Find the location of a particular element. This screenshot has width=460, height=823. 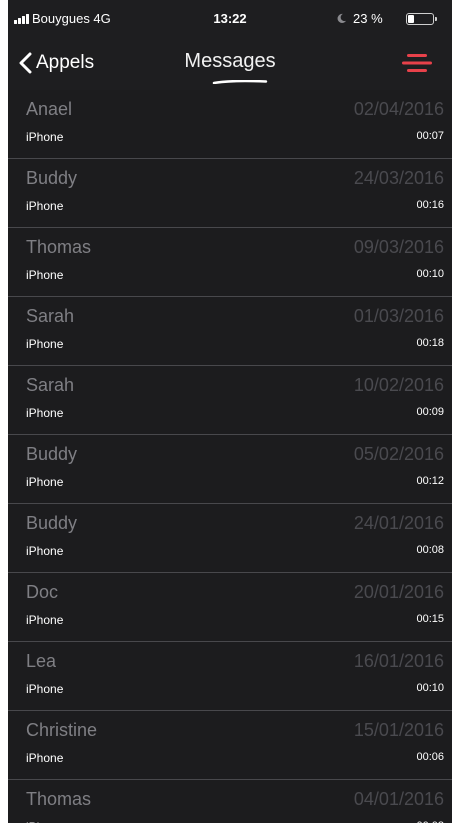

battery-level is located at coordinates (411, 19).